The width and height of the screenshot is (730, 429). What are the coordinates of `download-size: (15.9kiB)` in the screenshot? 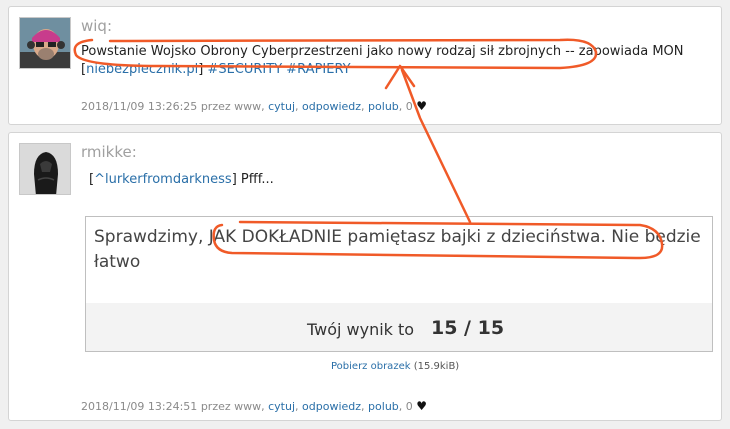 It's located at (436, 366).